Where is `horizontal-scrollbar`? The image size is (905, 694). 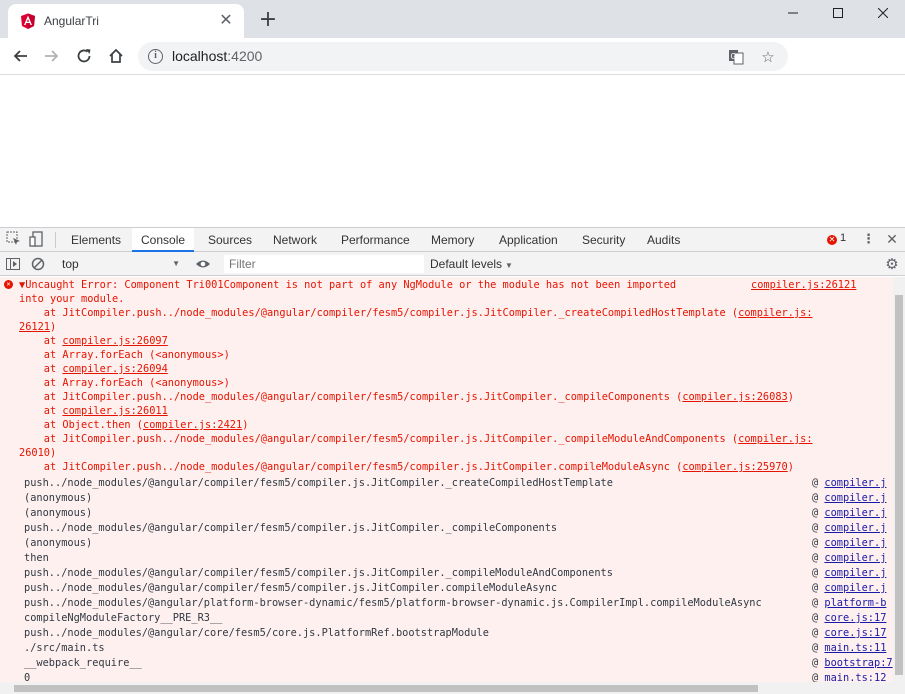
horizontal-scrollbar is located at coordinates (446, 688).